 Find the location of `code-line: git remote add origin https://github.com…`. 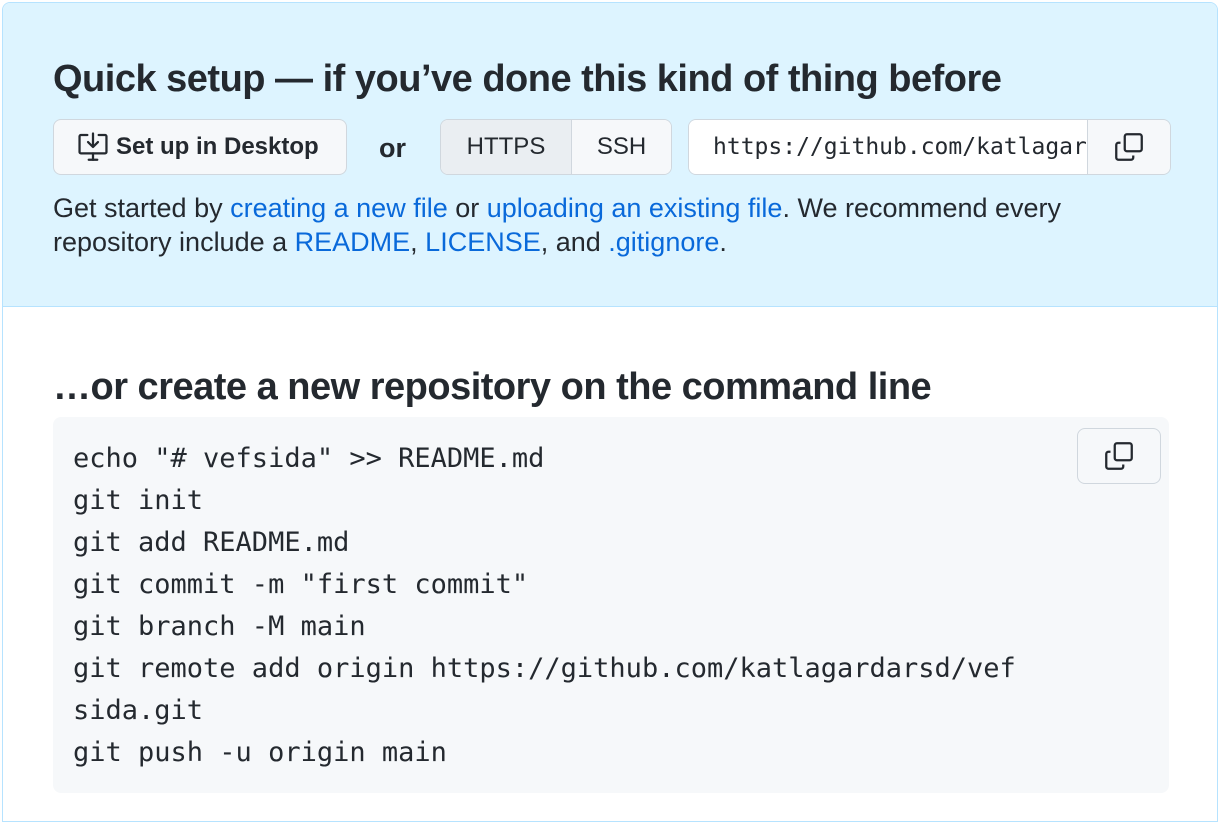

code-line: git remote add origin https://github.com… is located at coordinates (544, 668).